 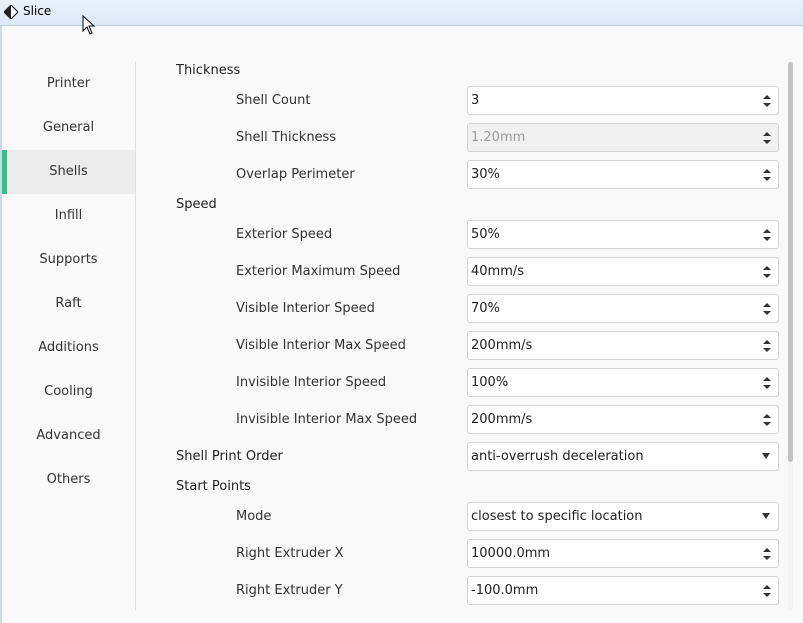 I want to click on exterior-speed-spinbox: 50%, so click(x=623, y=234).